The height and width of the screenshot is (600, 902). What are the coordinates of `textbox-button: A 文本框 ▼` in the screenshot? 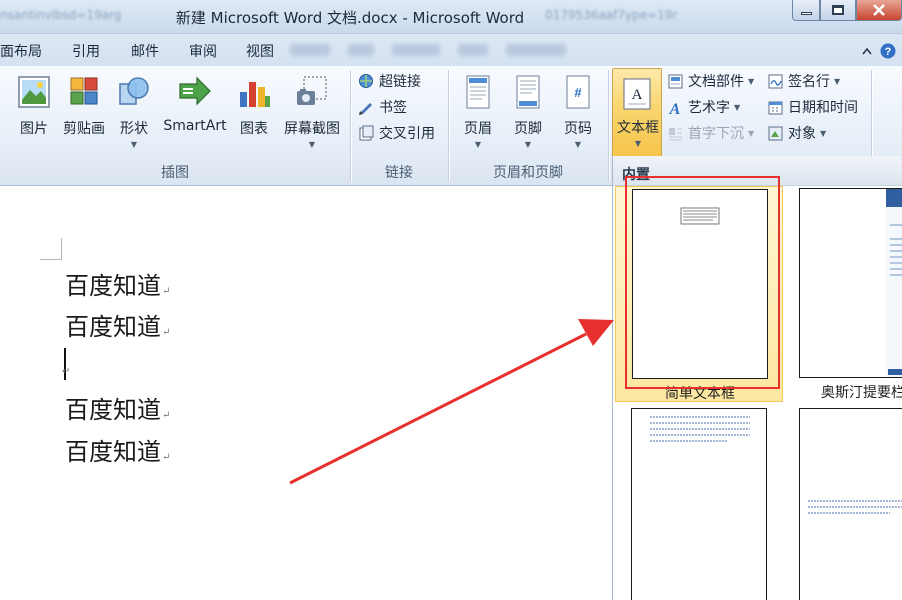 It's located at (637, 113).